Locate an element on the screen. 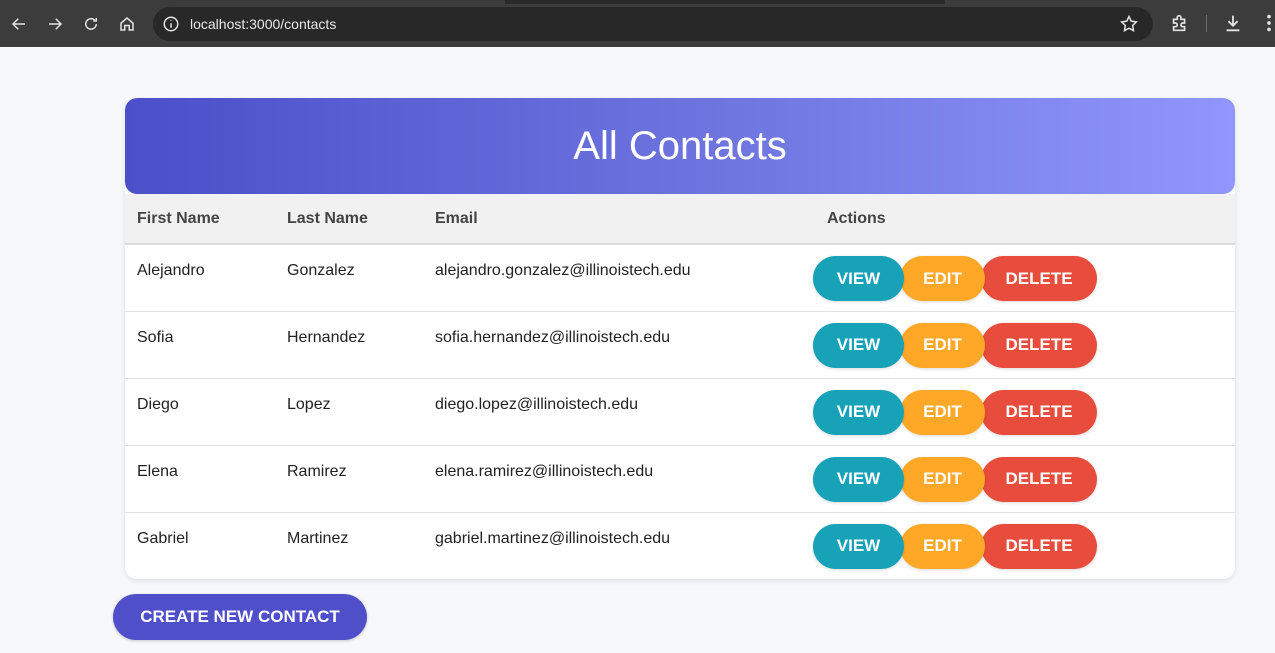 The height and width of the screenshot is (653, 1275). browser-toolbar: localhost:3000/contacts is located at coordinates (637, 23).